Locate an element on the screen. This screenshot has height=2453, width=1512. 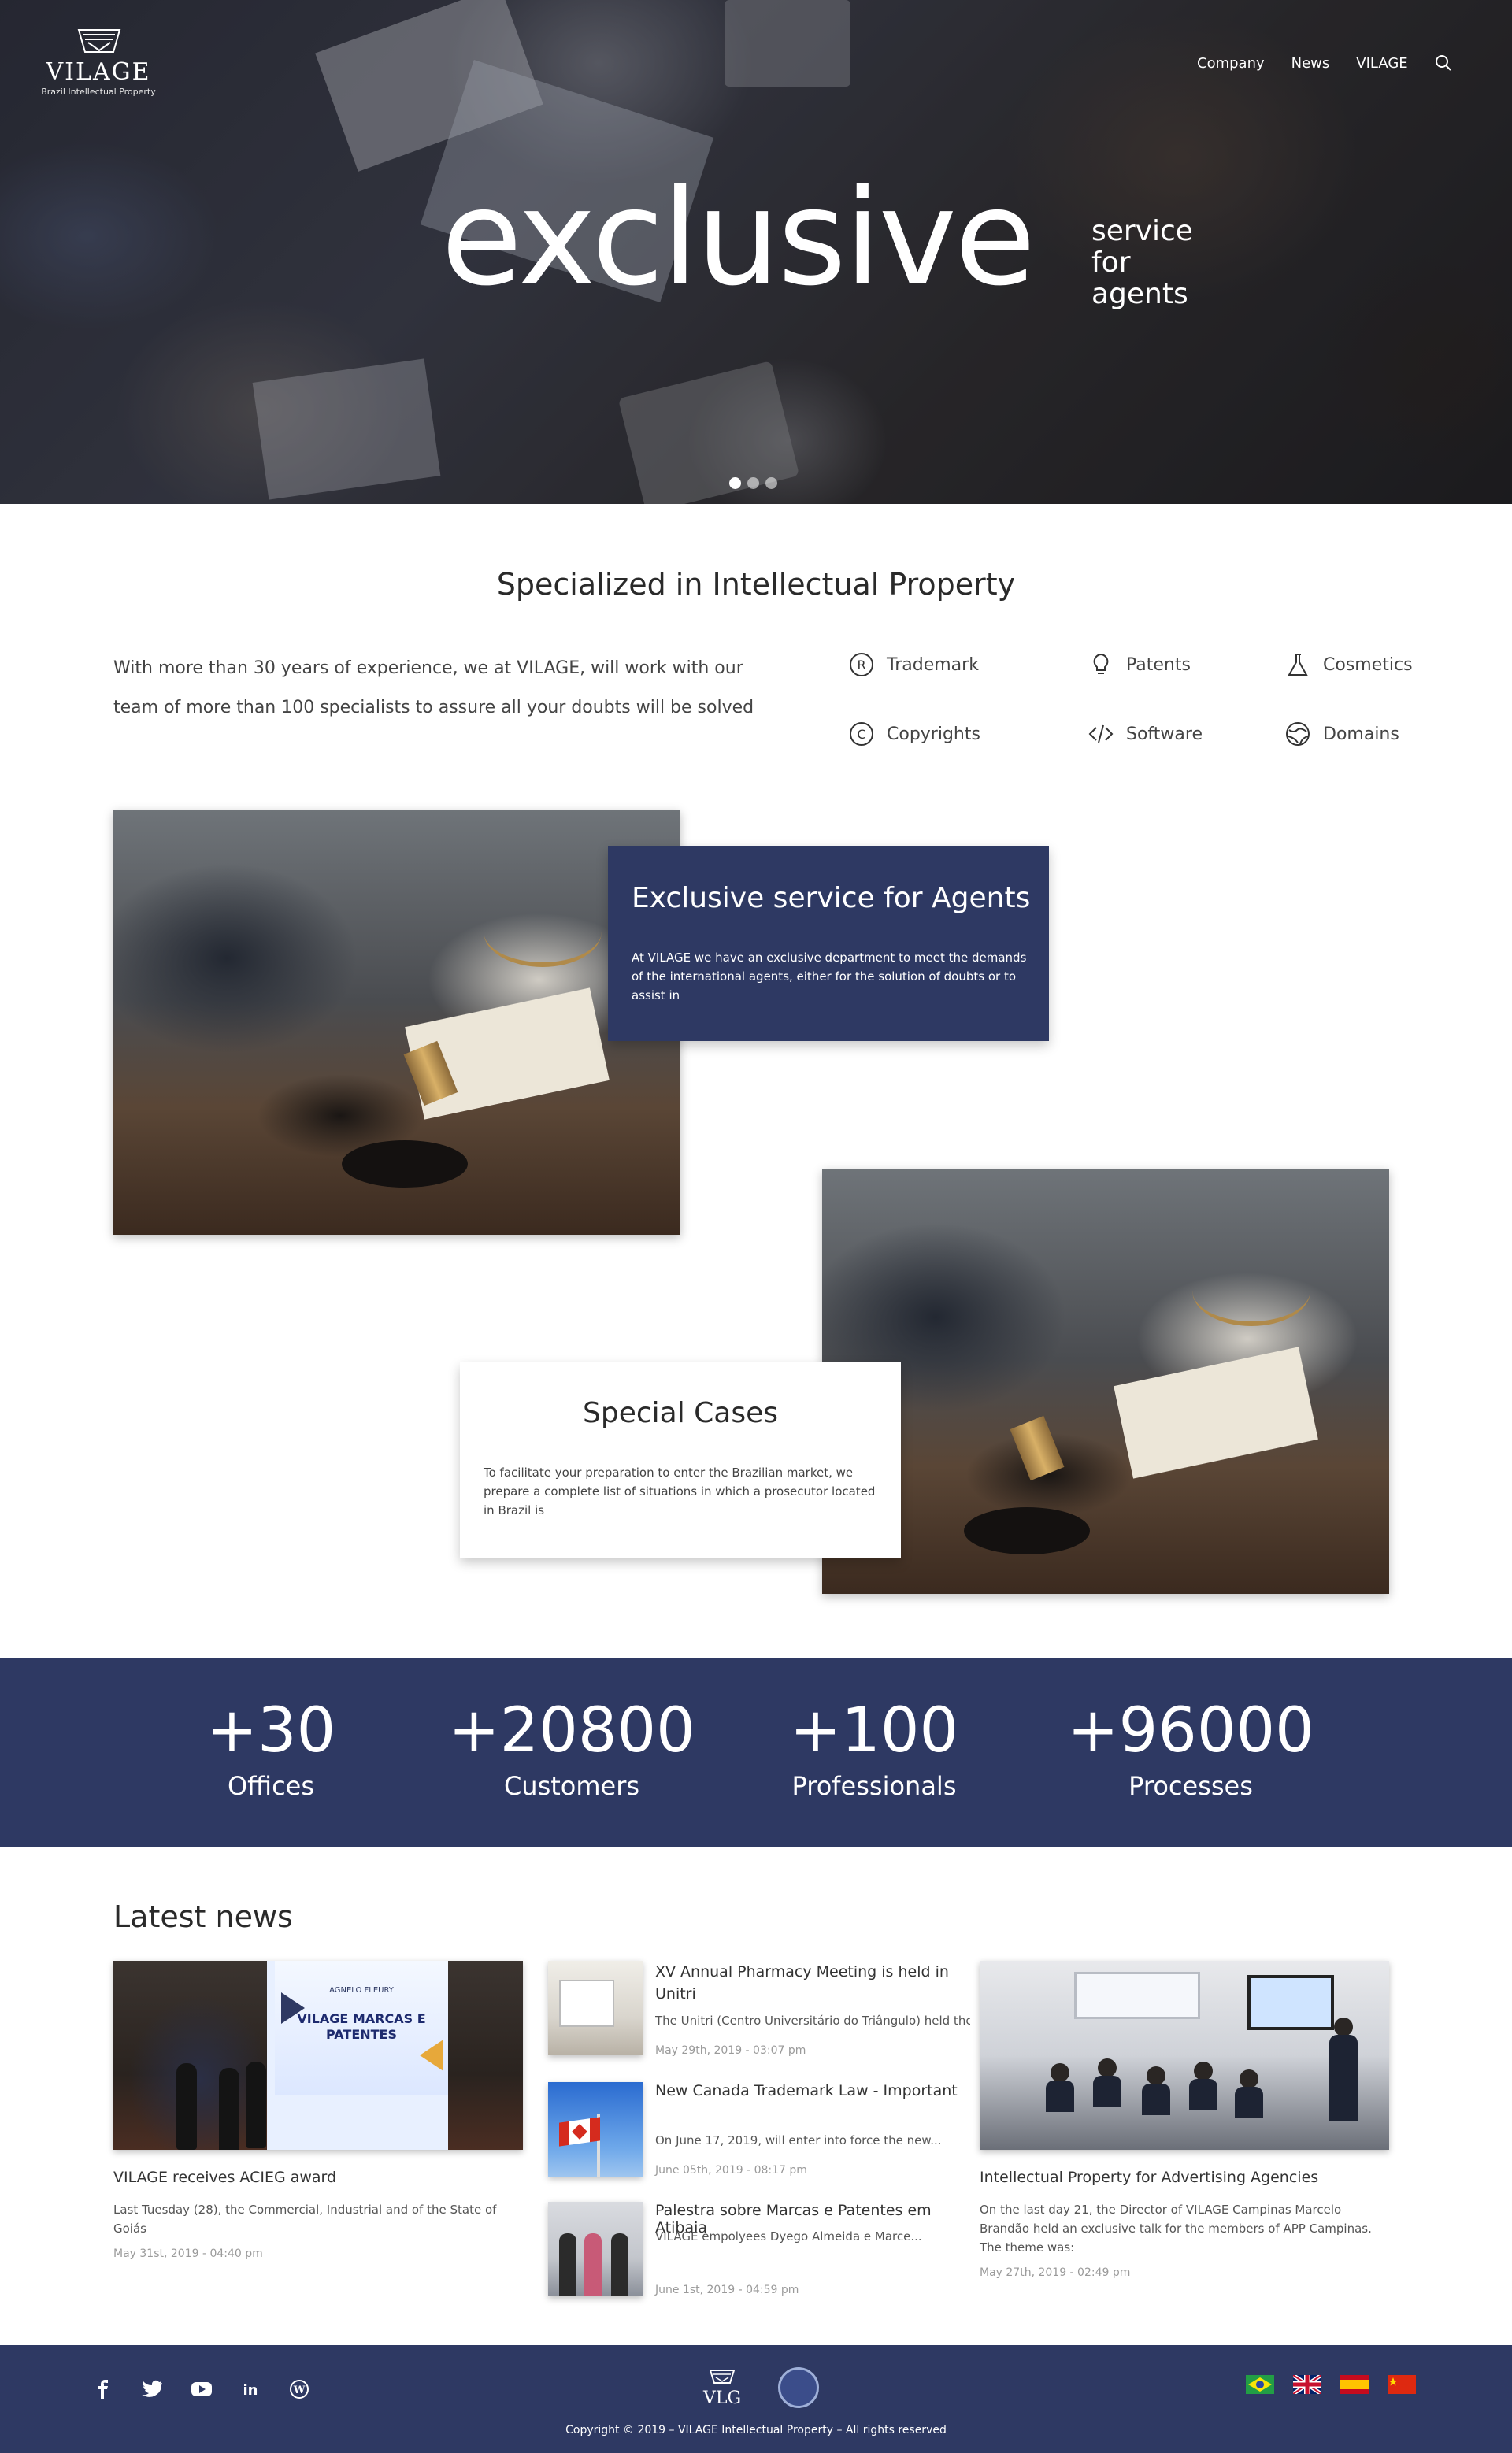
agents-card-title: Exclusive service for Agents is located at coordinates (831, 898).